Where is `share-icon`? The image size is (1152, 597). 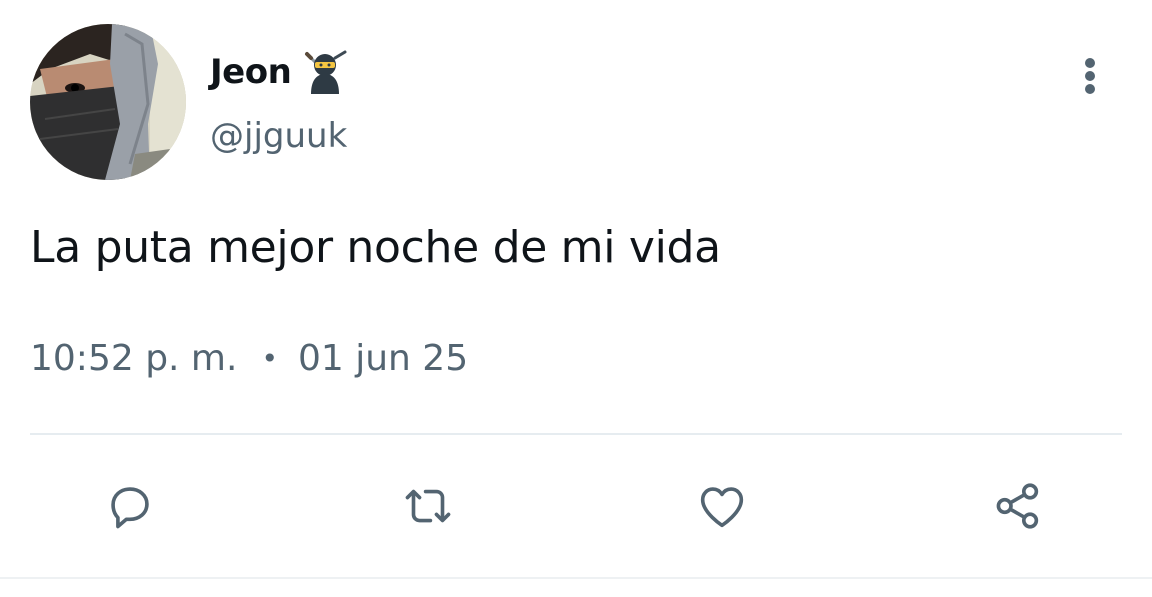
share-icon is located at coordinates (1017, 506).